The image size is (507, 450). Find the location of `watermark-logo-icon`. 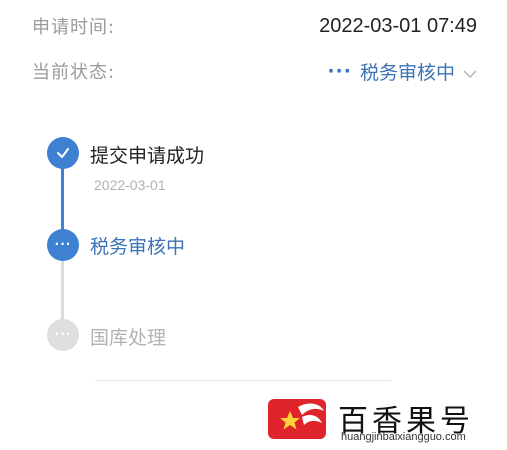

watermark-logo-icon is located at coordinates (299, 419).